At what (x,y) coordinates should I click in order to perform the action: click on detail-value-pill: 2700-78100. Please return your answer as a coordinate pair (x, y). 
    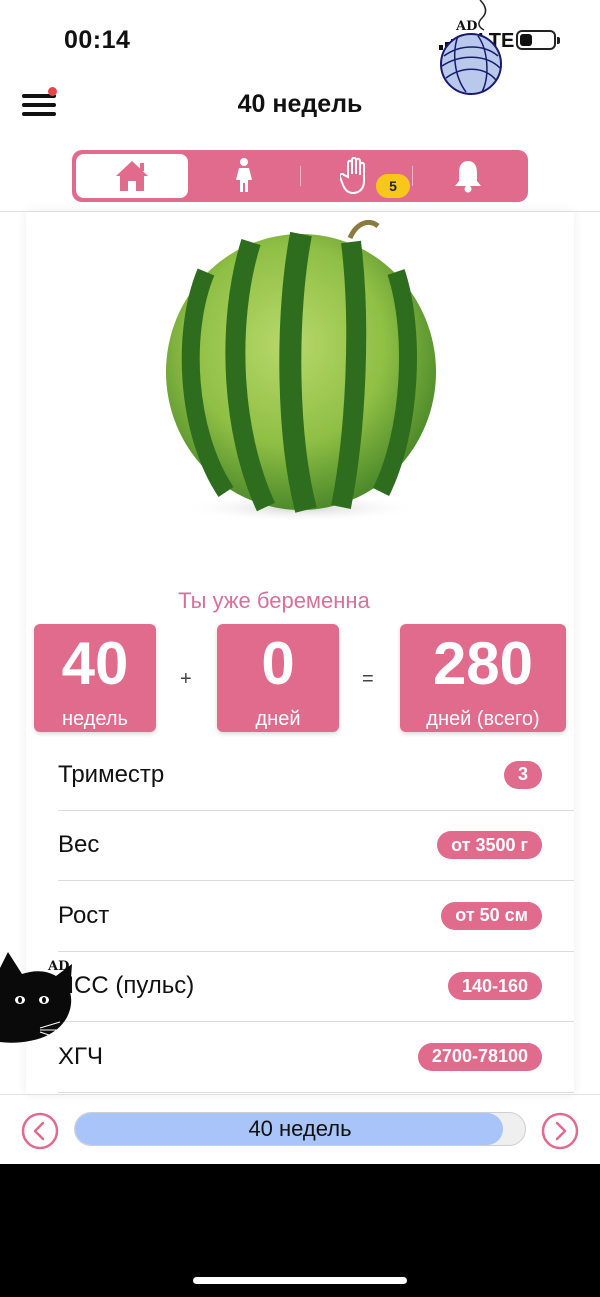
    Looking at the image, I should click on (479, 1056).